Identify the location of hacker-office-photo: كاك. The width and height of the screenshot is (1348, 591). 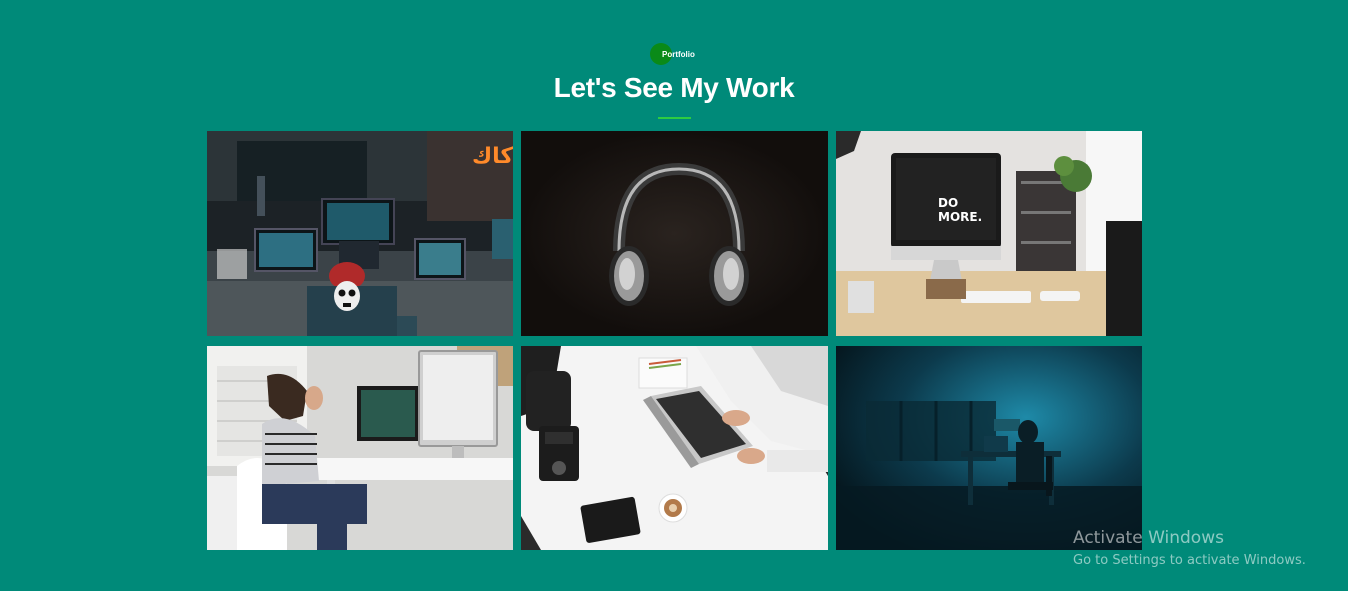
(360, 233).